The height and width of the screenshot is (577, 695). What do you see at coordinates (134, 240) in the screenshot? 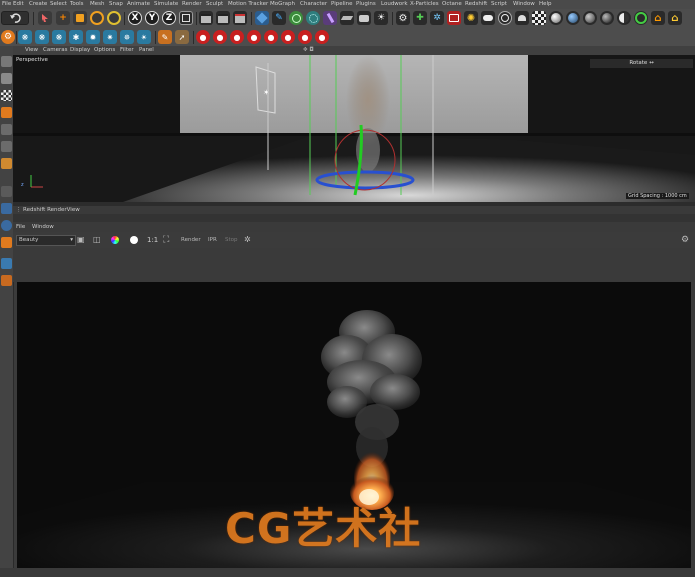
I see `white-dot-icon` at bounding box center [134, 240].